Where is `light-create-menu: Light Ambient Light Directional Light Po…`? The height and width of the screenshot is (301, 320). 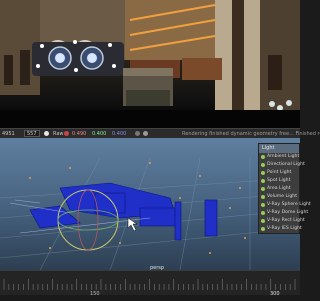
light-create-menu: Light Ambient Light Directional Light Po… is located at coordinates (284, 188).